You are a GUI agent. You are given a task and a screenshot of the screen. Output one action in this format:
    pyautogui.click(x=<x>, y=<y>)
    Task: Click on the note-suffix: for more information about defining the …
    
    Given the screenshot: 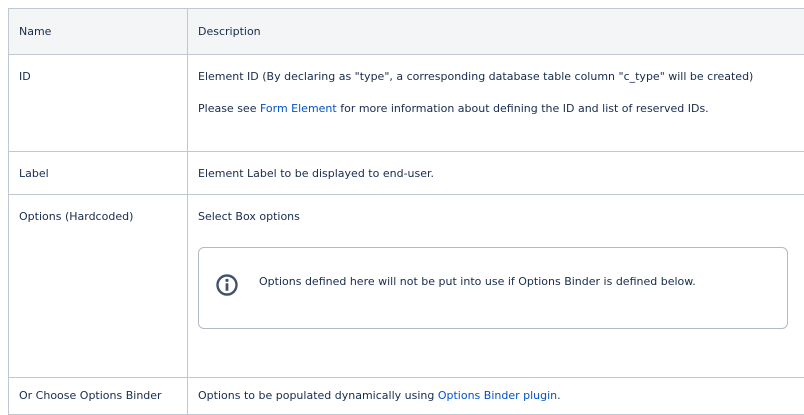 What is the action you would take?
    pyautogui.click(x=523, y=108)
    